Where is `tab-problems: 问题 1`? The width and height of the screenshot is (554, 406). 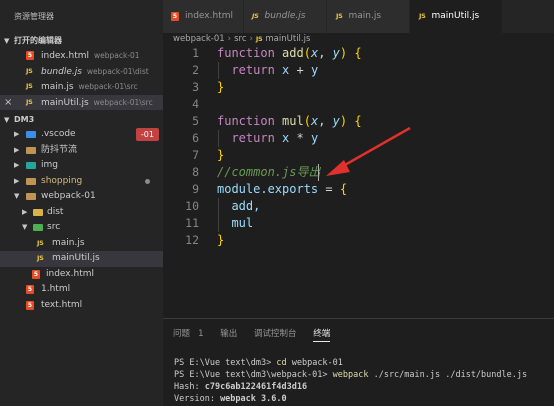
tab-problems: 问题 1 is located at coordinates (188, 334).